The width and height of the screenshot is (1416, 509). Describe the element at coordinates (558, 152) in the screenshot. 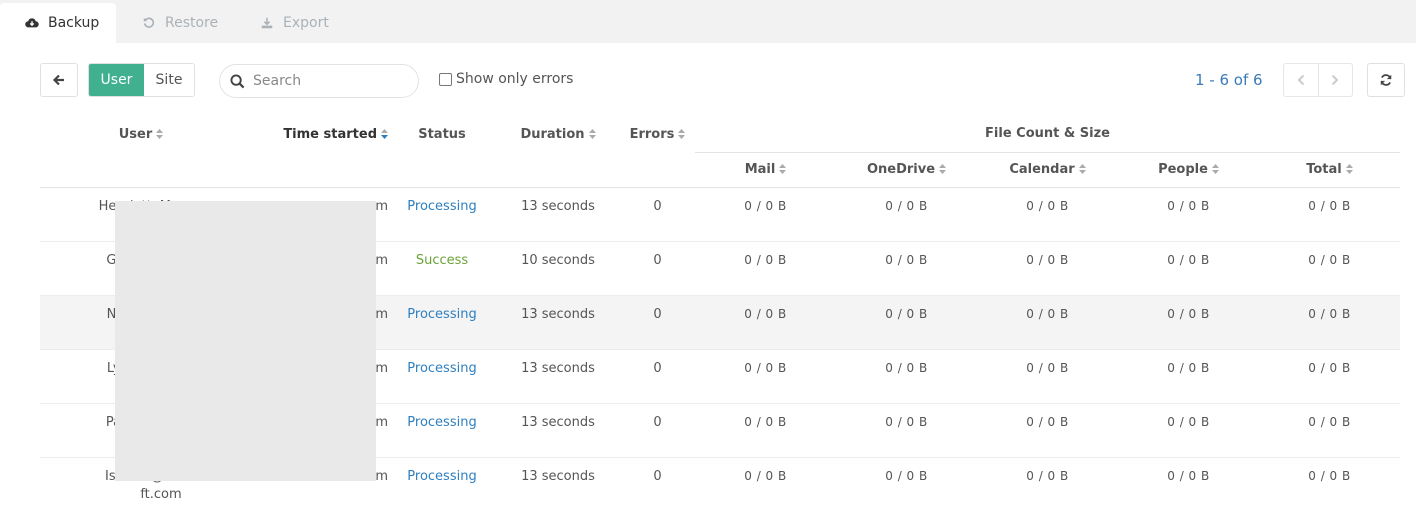

I see `col-header-duration: Duration` at that location.